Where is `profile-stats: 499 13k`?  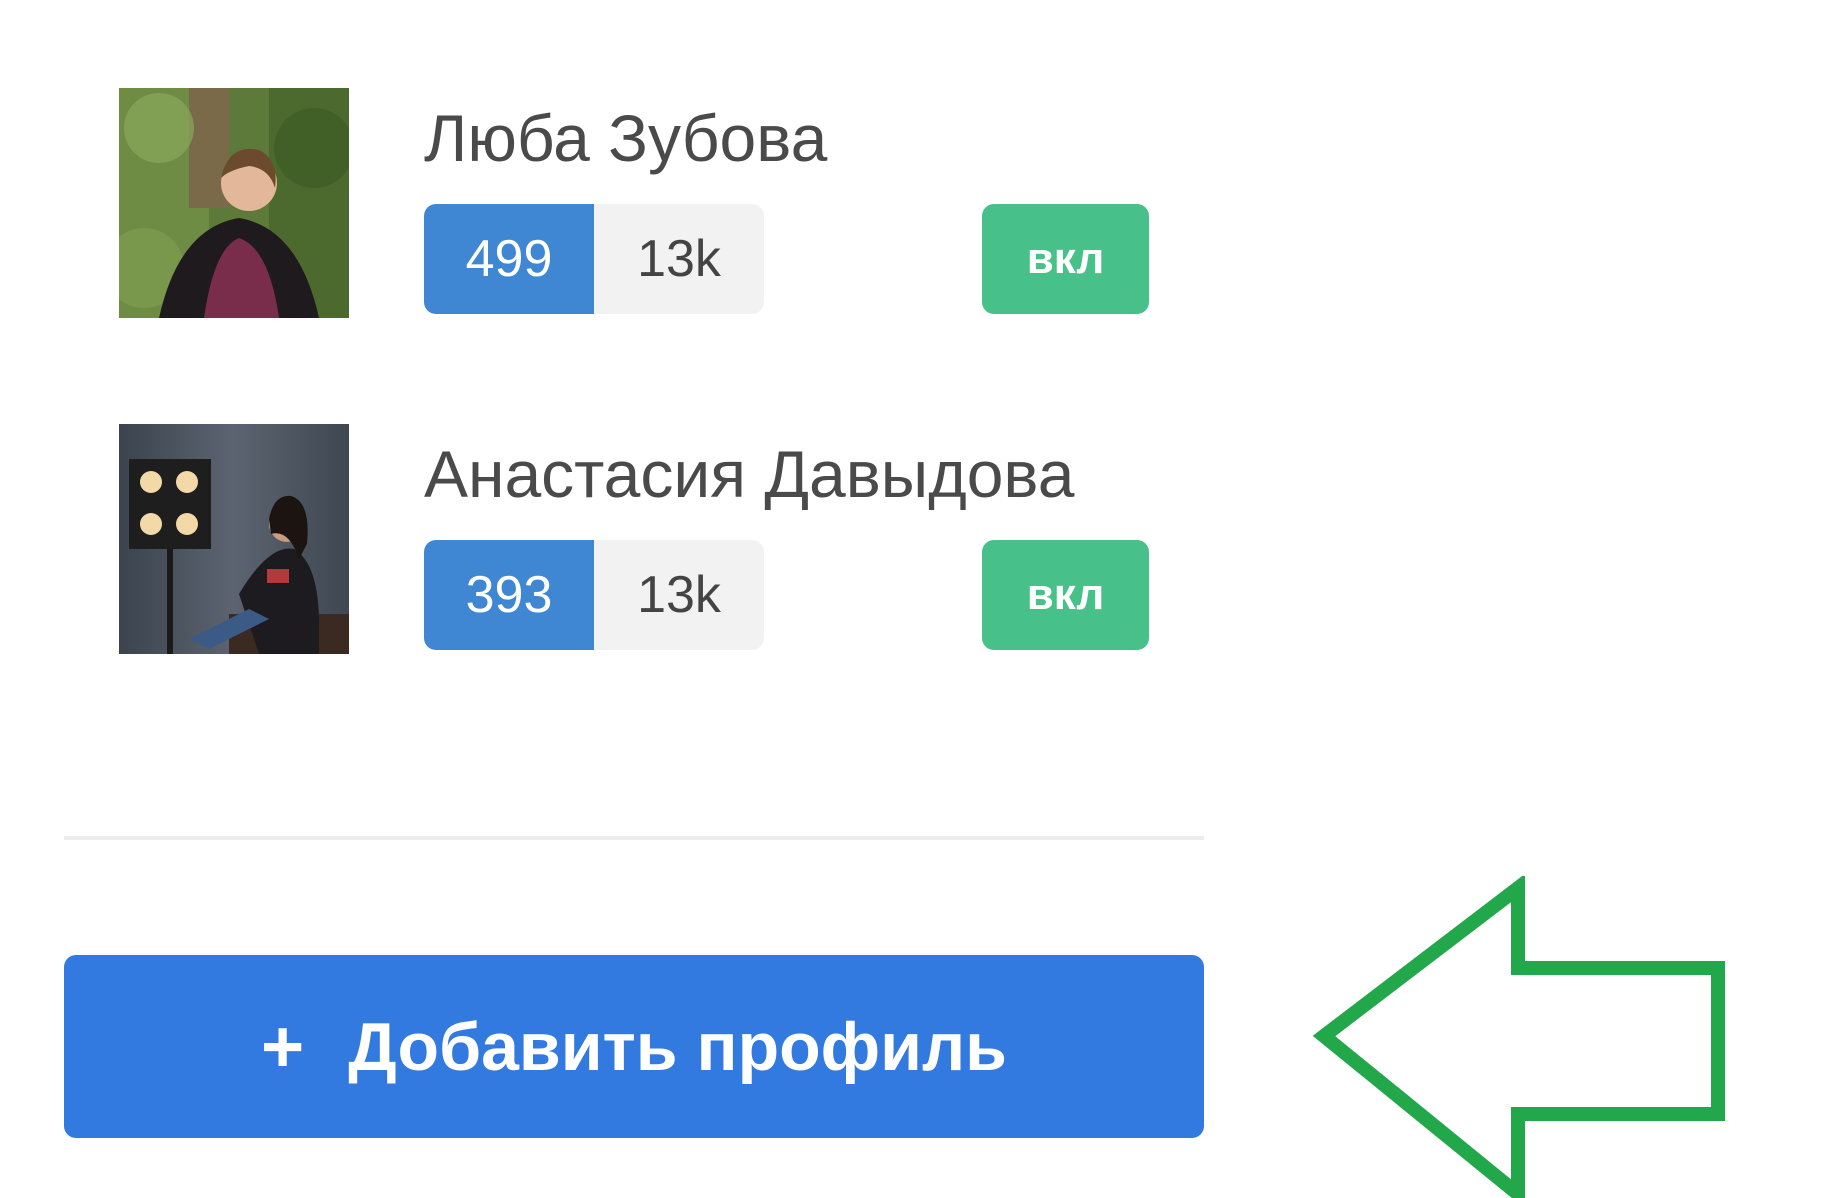
profile-stats: 499 13k is located at coordinates (594, 259).